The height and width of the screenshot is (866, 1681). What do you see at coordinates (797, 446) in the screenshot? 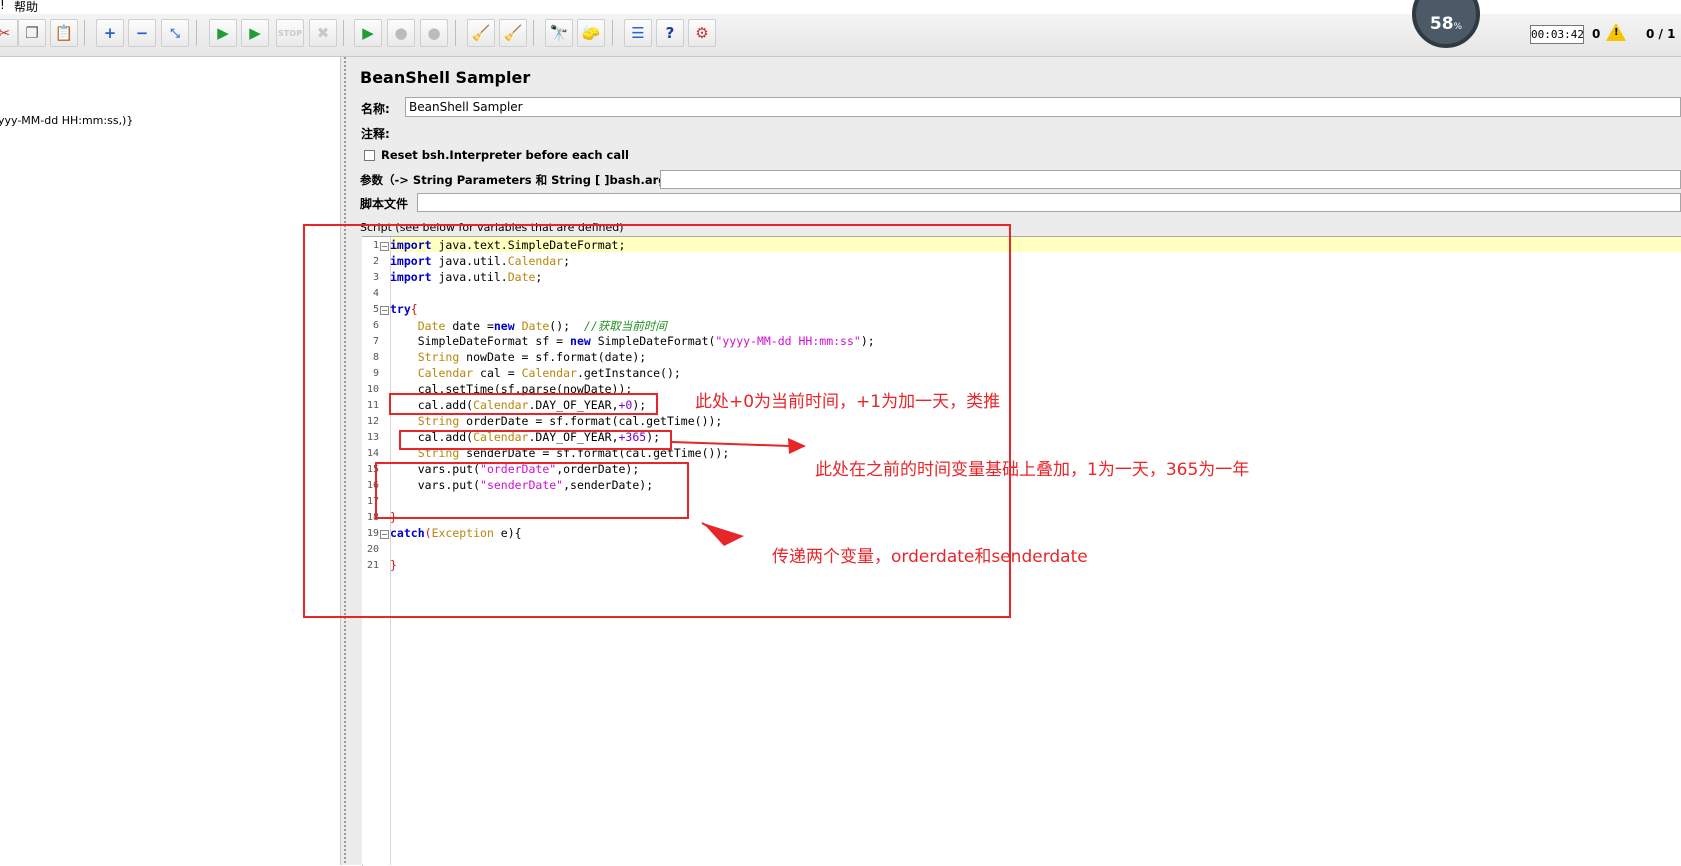
I see `arrow-head-icon` at bounding box center [797, 446].